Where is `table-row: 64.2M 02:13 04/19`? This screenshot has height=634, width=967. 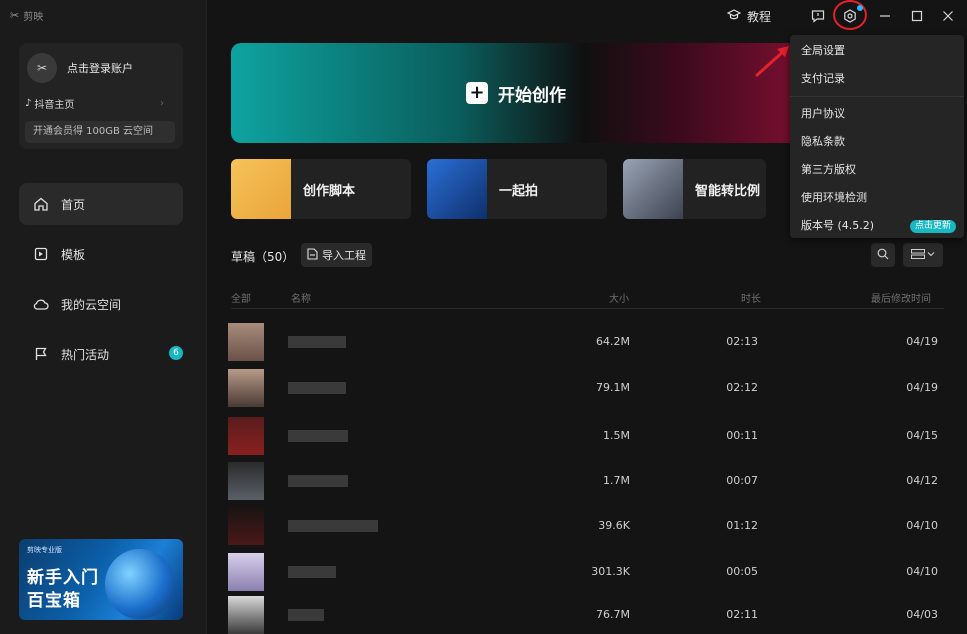 table-row: 64.2M 02:13 04/19 is located at coordinates (588, 342).